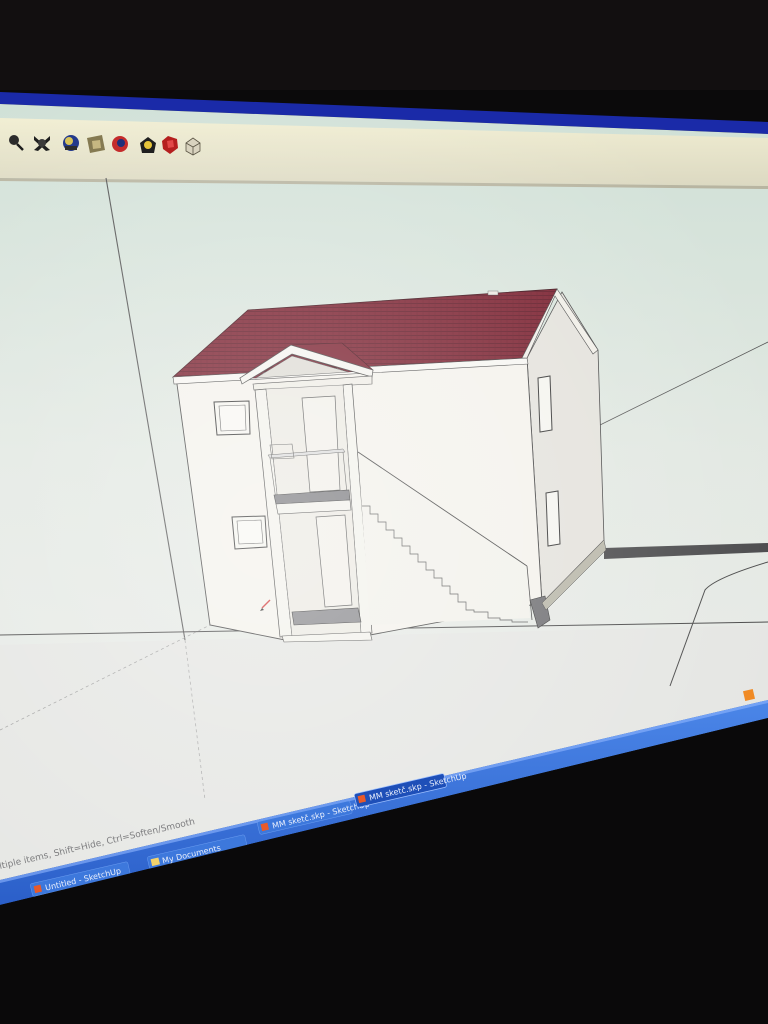 Image resolution: width=768 pixels, height=1024 pixels. Describe the element at coordinates (71, 143) in the screenshot. I see `get-models-icon` at that location.